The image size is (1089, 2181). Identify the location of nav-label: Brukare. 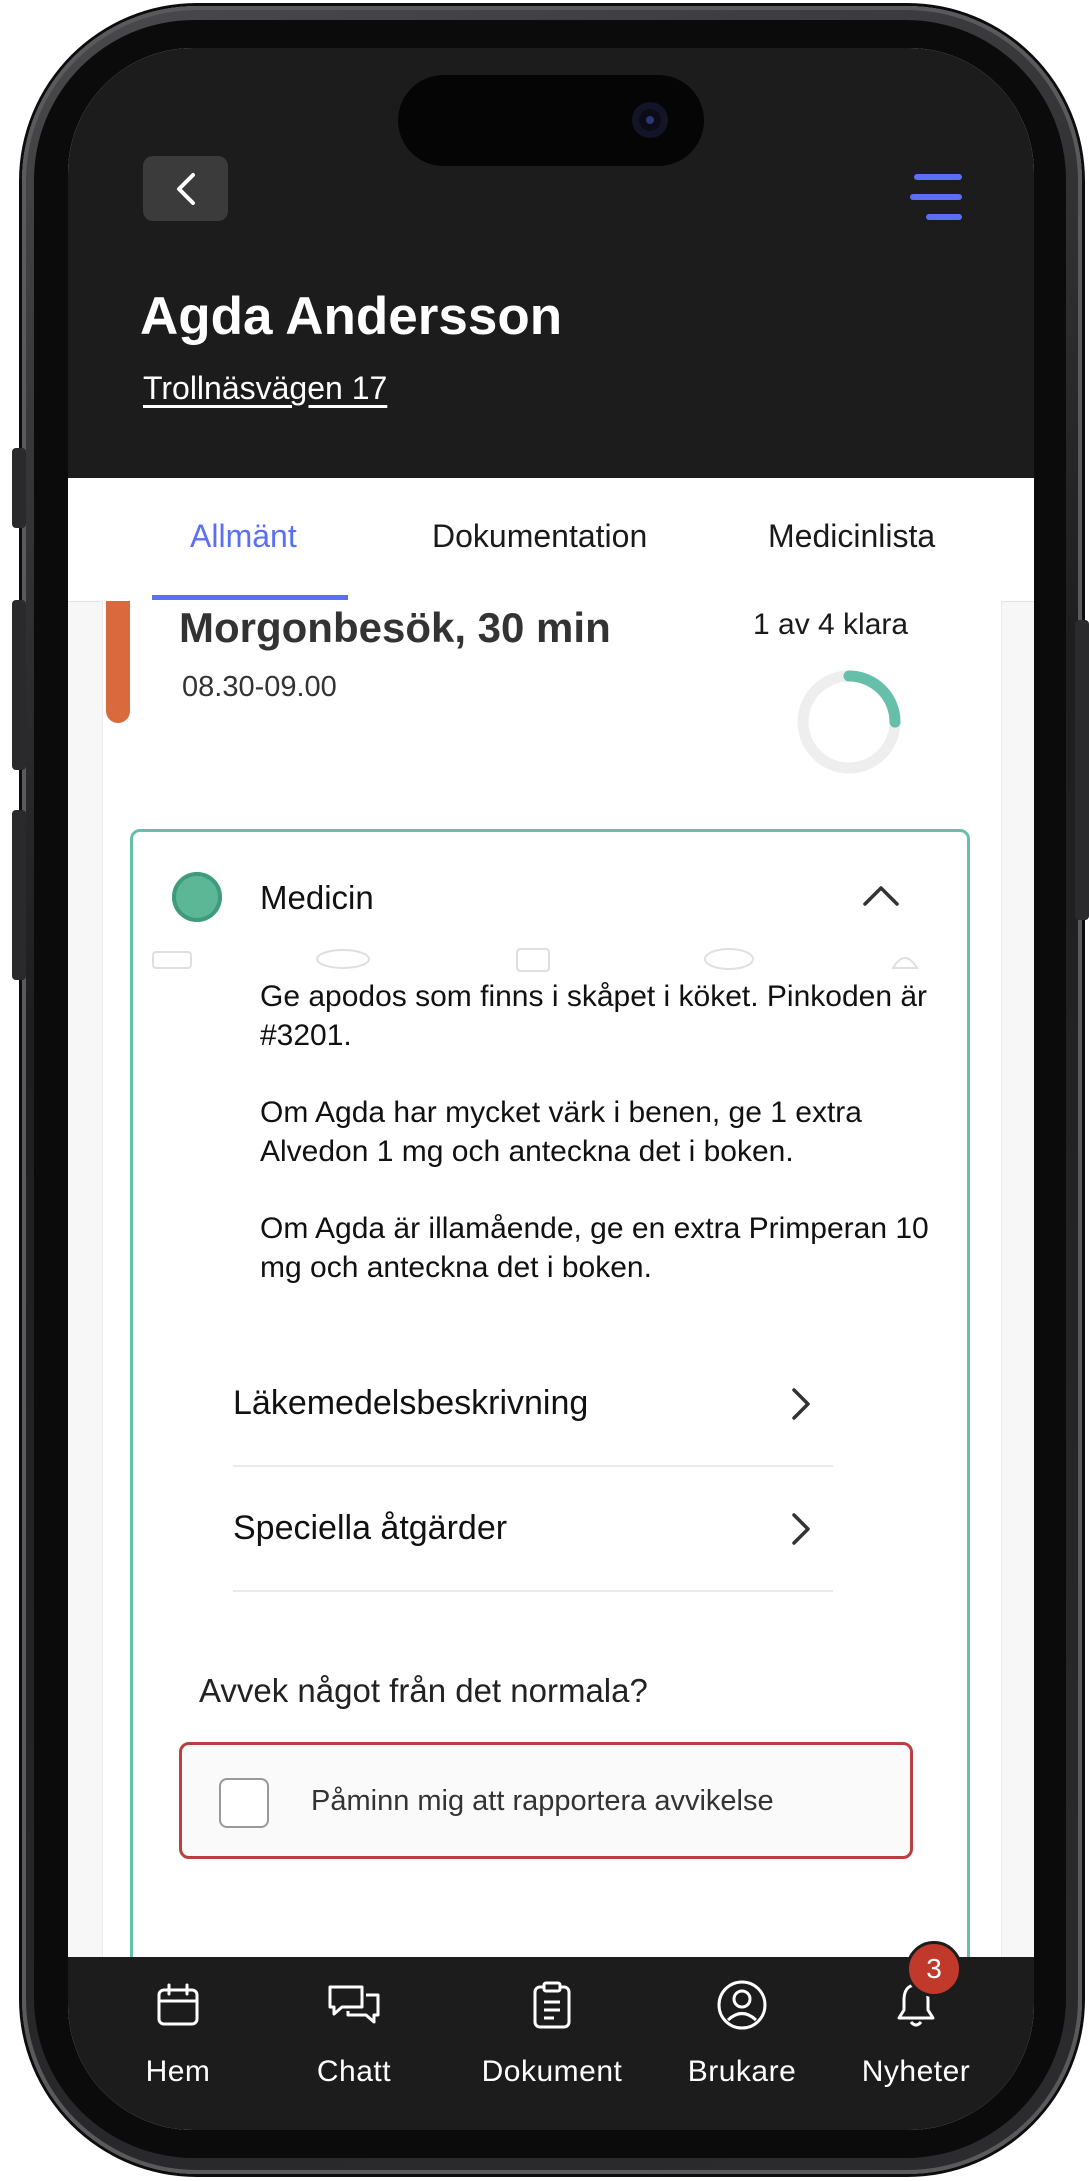
(742, 2071).